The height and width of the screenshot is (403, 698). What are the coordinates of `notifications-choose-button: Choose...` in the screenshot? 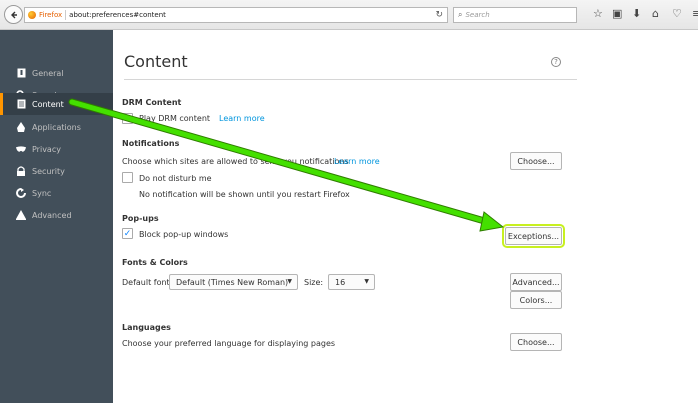 It's located at (536, 161).